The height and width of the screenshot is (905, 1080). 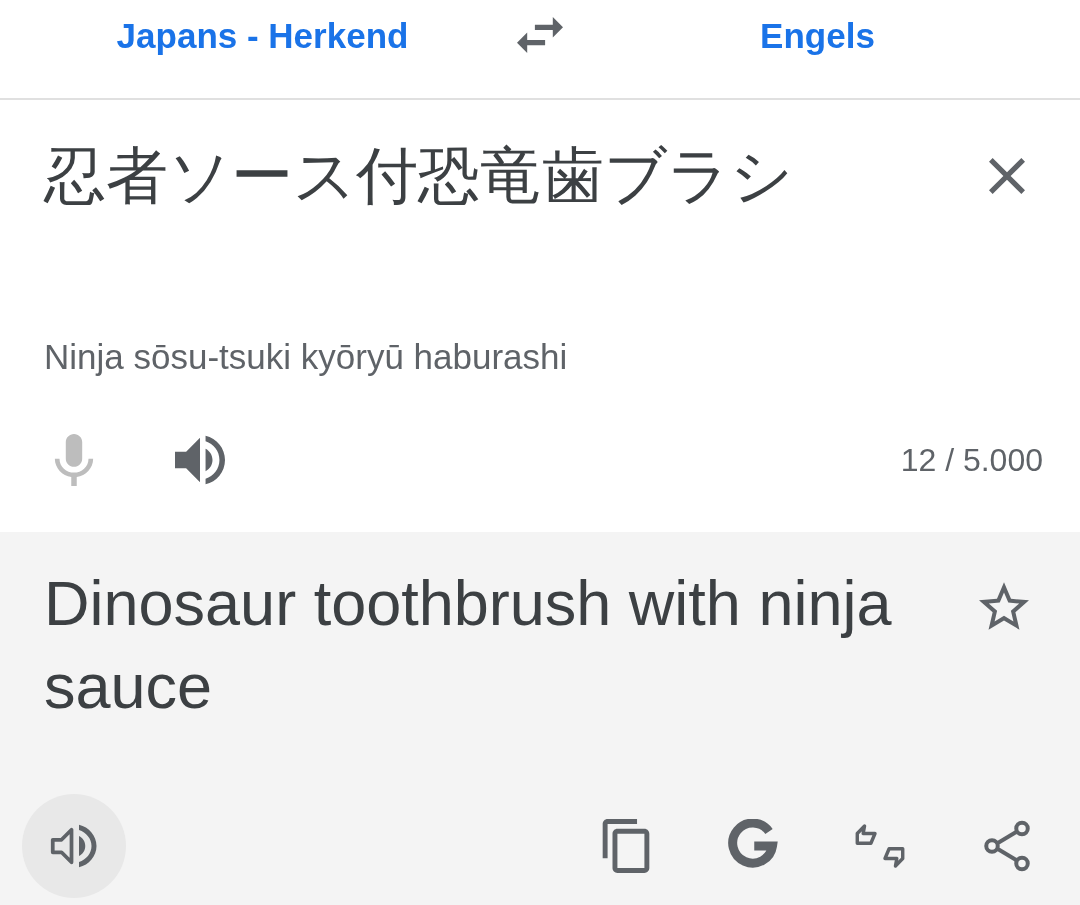 I want to click on close-icon, so click(x=1007, y=176).